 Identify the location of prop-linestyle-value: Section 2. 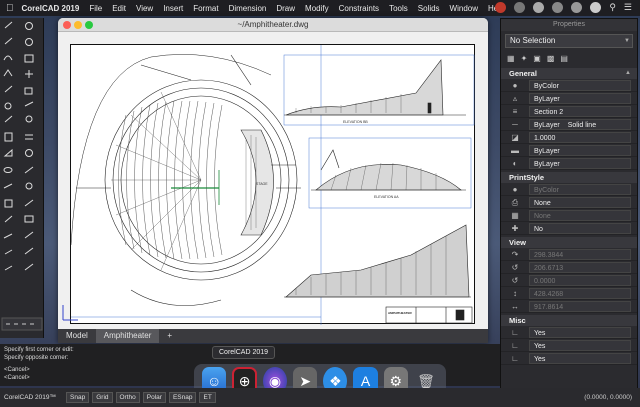
(580, 111).